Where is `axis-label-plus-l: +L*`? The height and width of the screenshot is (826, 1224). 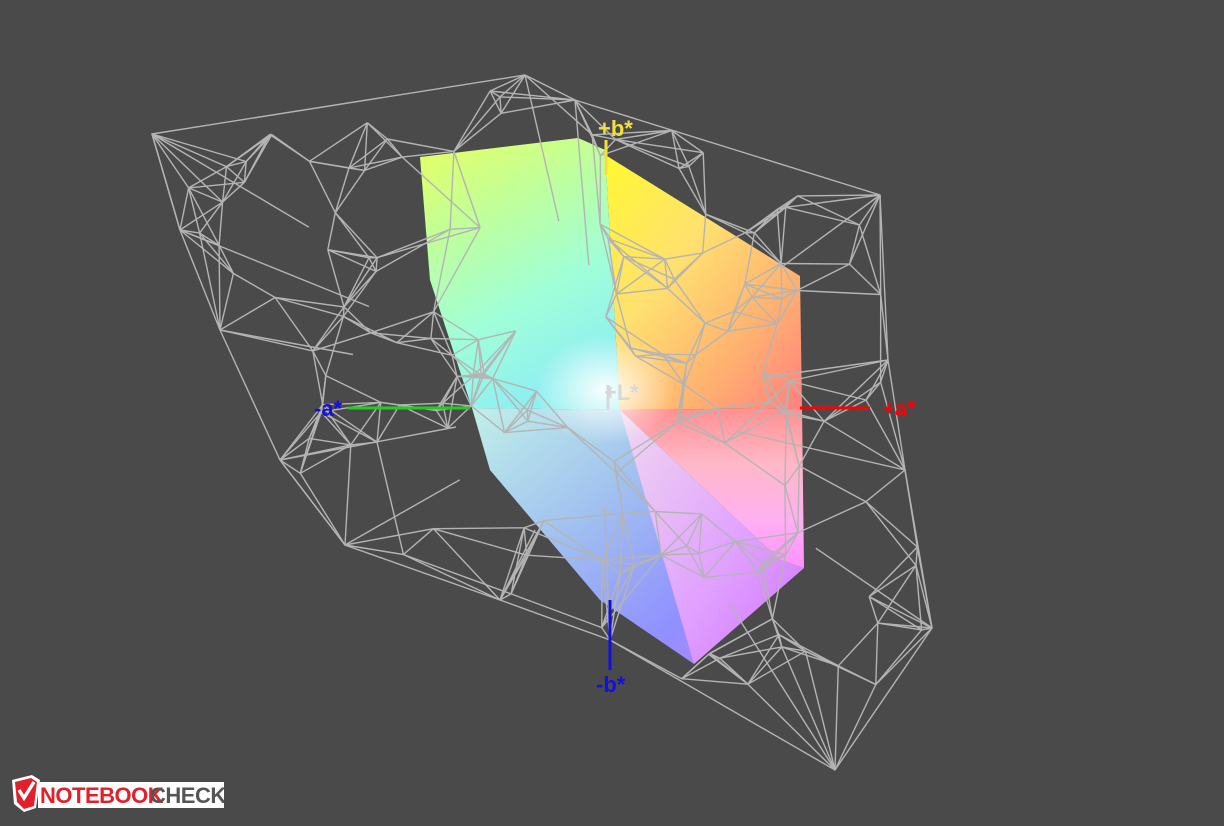
axis-label-plus-l: +L* is located at coordinates (621, 392).